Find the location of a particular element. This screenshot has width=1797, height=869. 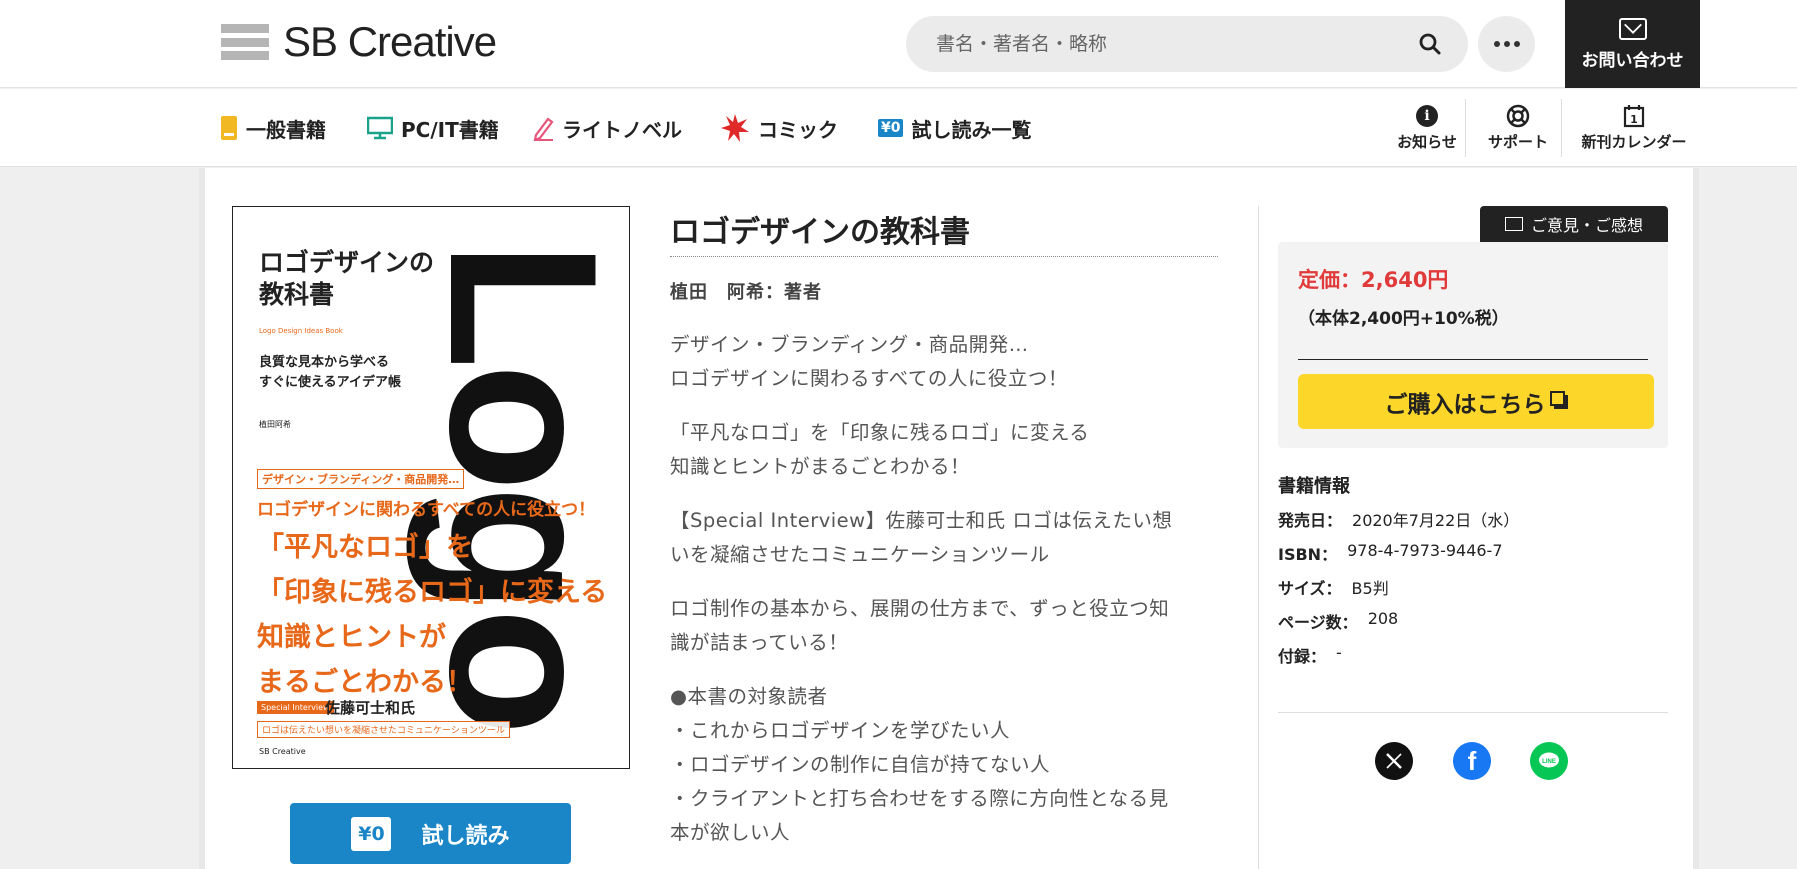

comment-icon is located at coordinates (1513, 224).